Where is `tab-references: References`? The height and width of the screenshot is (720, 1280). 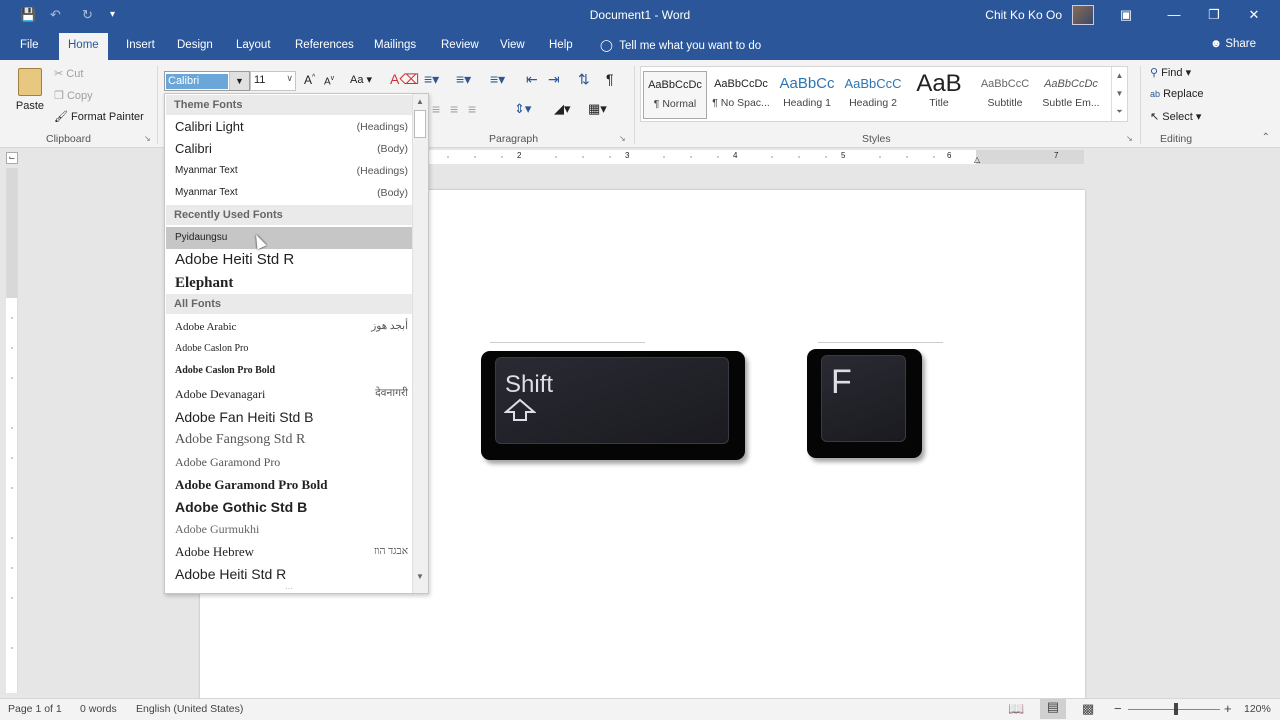 tab-references: References is located at coordinates (324, 45).